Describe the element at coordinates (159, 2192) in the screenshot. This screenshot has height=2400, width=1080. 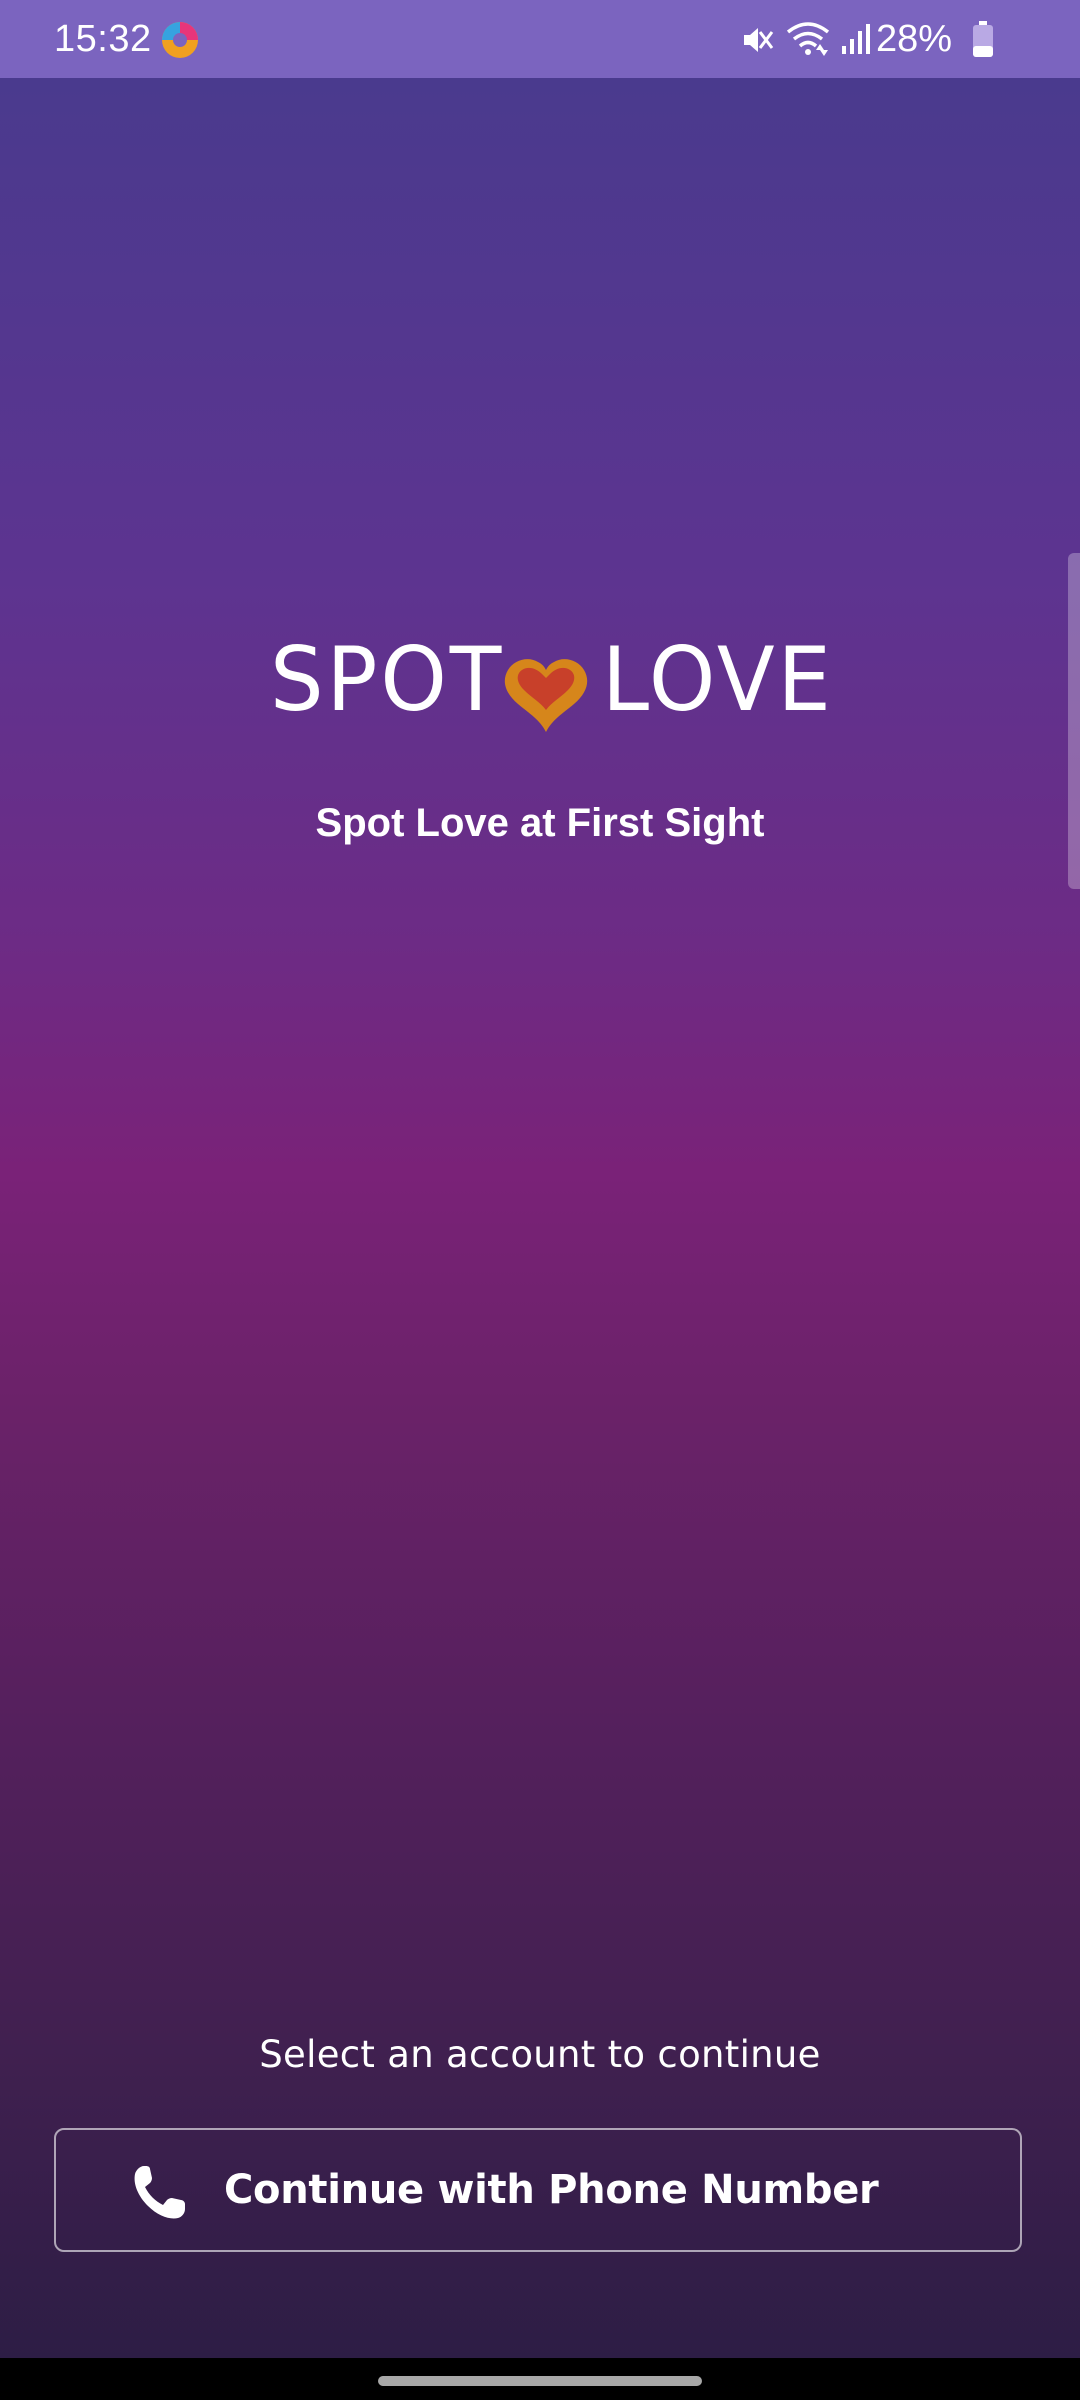
I see `phone-icon` at that location.